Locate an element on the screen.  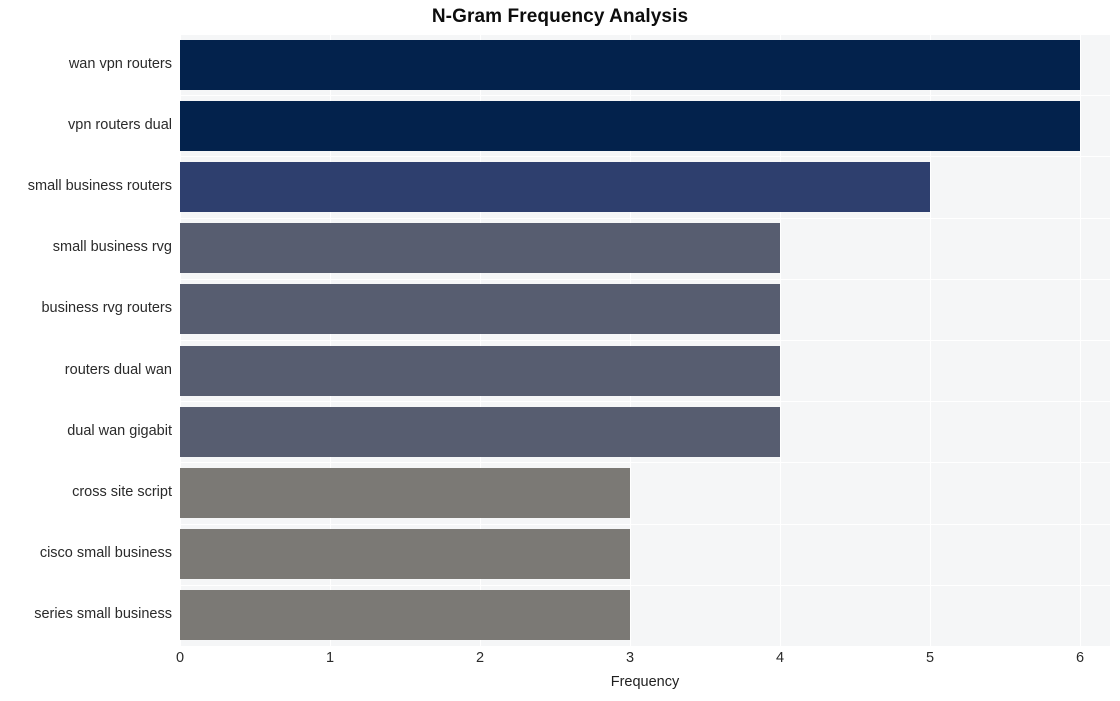
y-axis-tick-label: routers dual wan is located at coordinates (118, 369).